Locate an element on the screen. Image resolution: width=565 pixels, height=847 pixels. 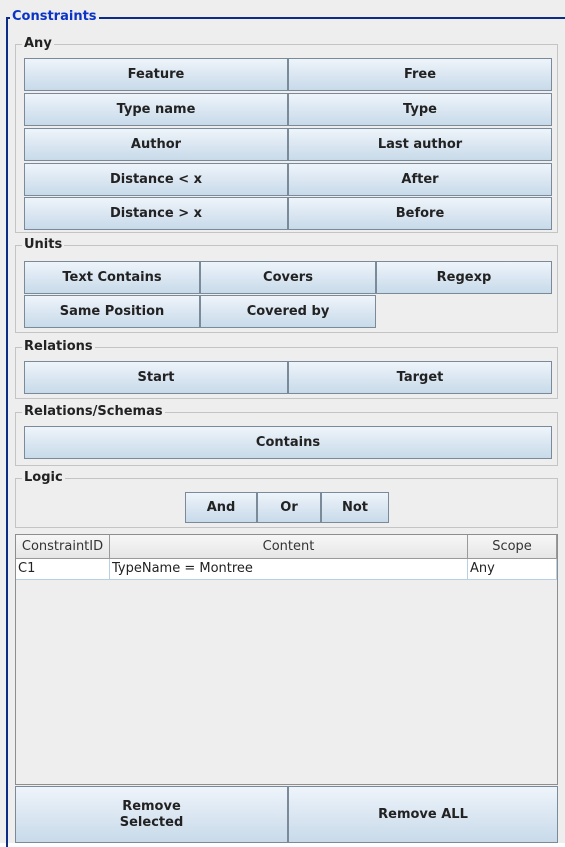
table-cell-constraintid: C1 is located at coordinates (63, 569).